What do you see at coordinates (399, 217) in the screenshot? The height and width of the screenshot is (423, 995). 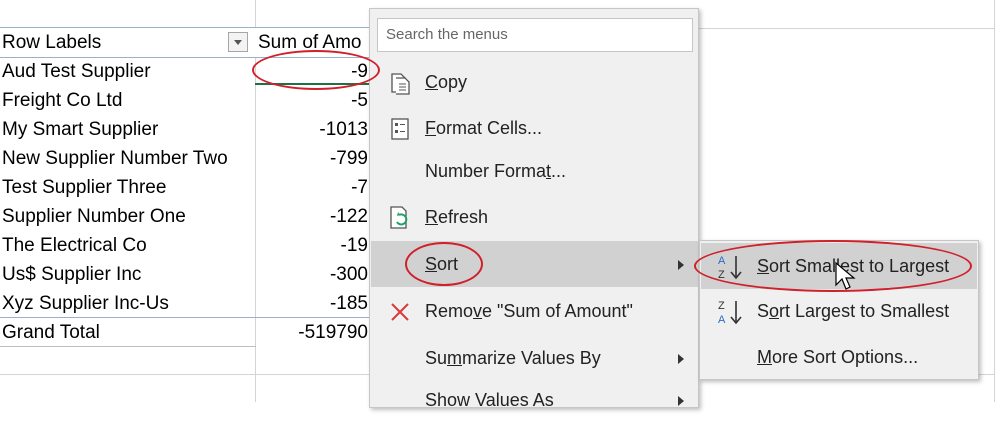 I see `refresh-icon` at bounding box center [399, 217].